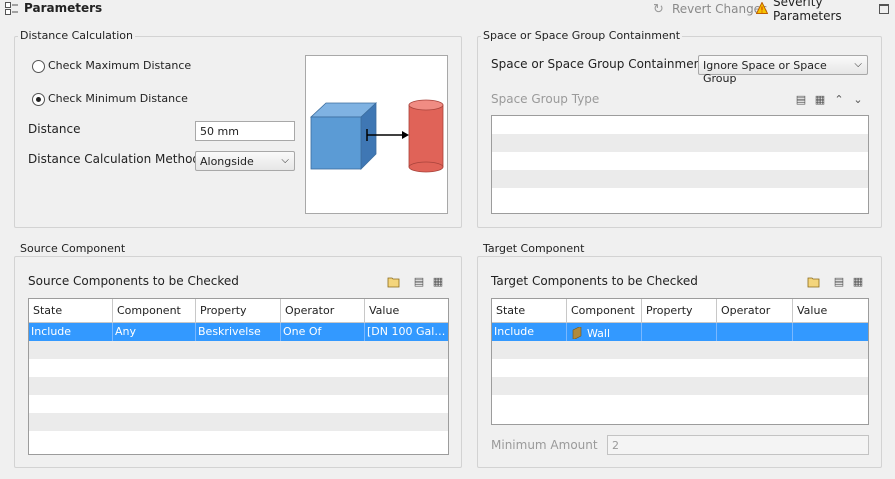 The width and height of the screenshot is (895, 479). What do you see at coordinates (599, 333) in the screenshot?
I see `cell-component-label: Wall` at bounding box center [599, 333].